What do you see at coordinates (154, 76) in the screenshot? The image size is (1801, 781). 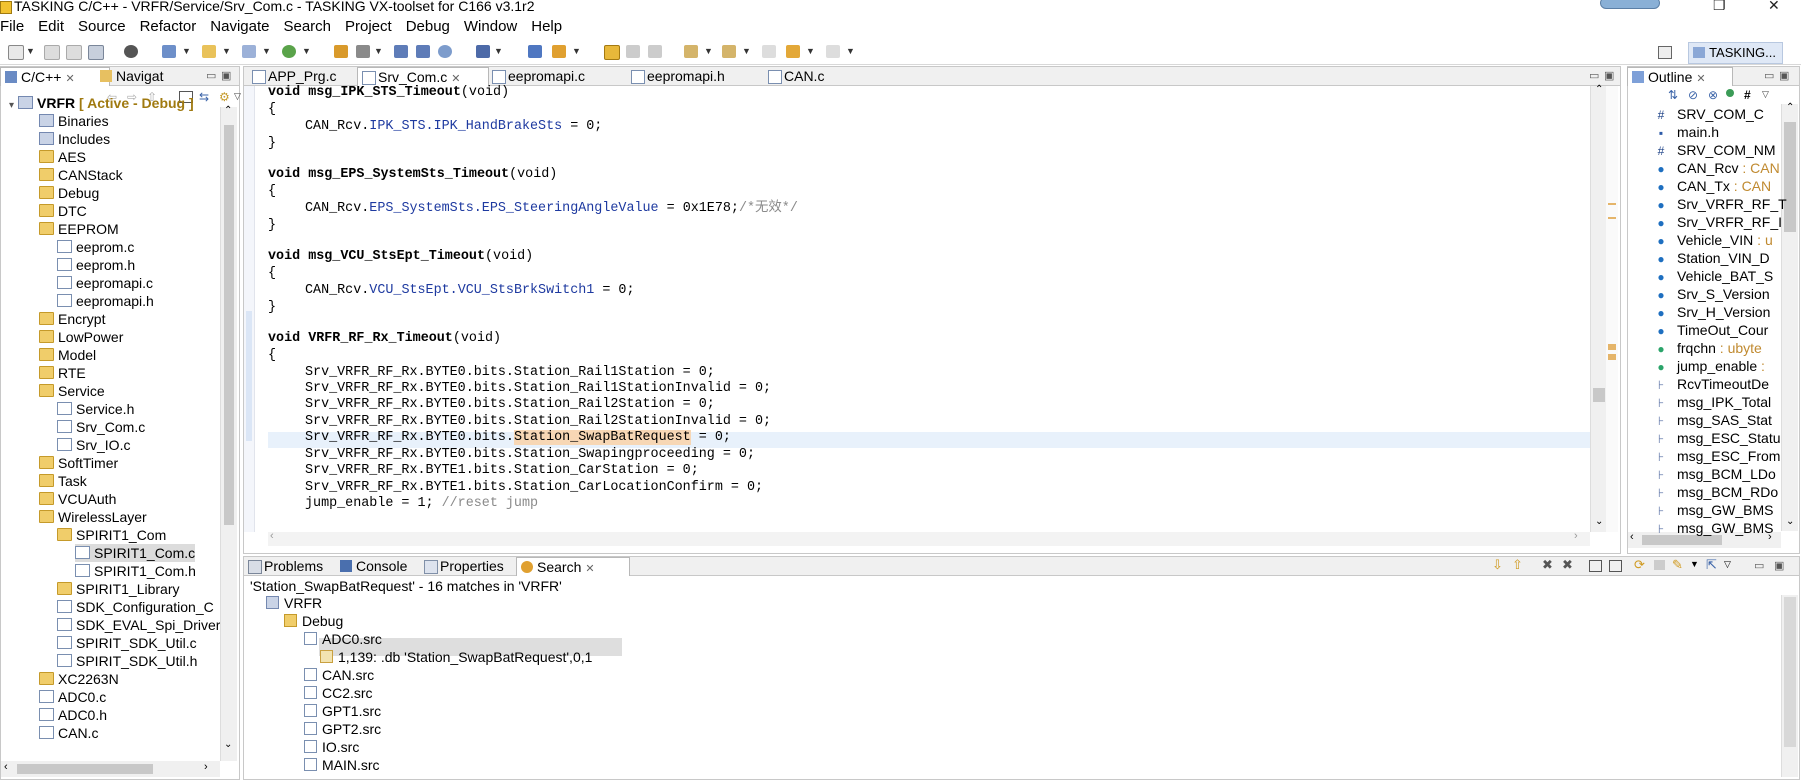 I see `tab-navigator: Navigat` at bounding box center [154, 76].